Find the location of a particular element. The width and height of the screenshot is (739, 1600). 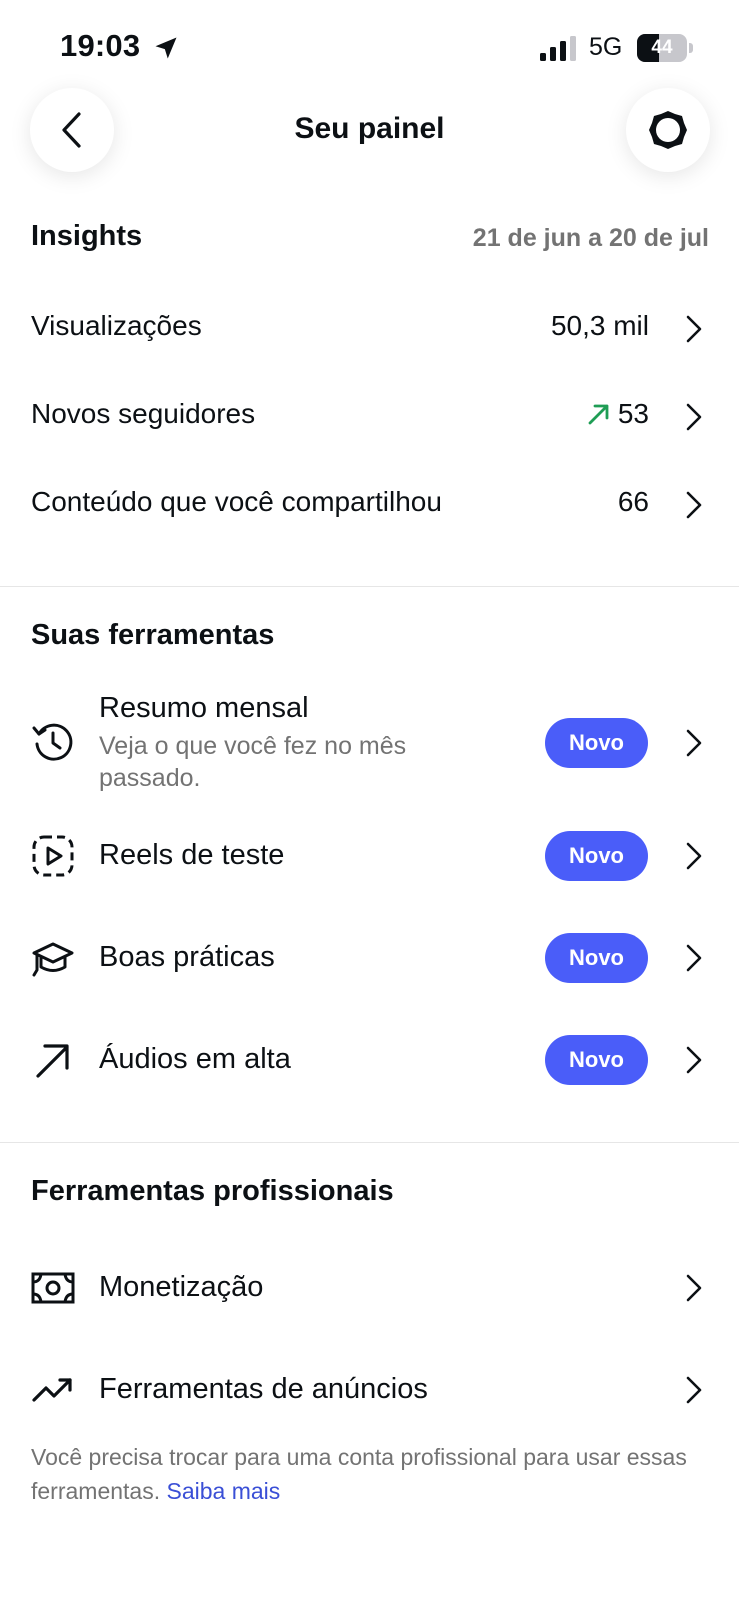

tool-label: Resumo mensal is located at coordinates (204, 708).